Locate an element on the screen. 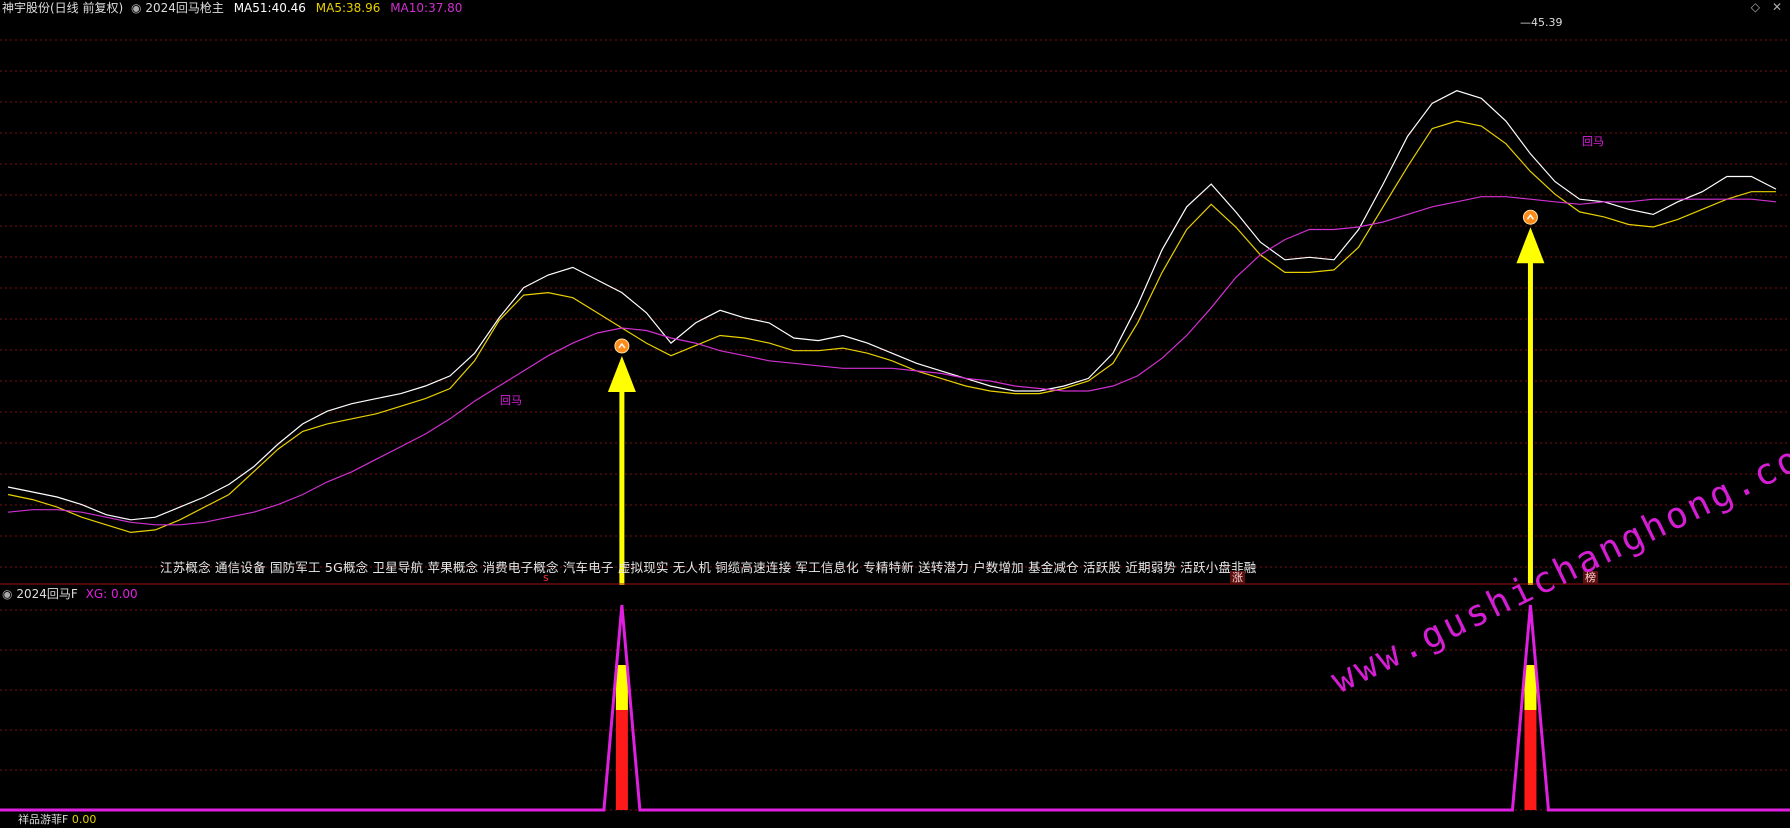 The width and height of the screenshot is (1790, 828). stock-title: 神宇股份(日线 前复权) is located at coordinates (62, 8).